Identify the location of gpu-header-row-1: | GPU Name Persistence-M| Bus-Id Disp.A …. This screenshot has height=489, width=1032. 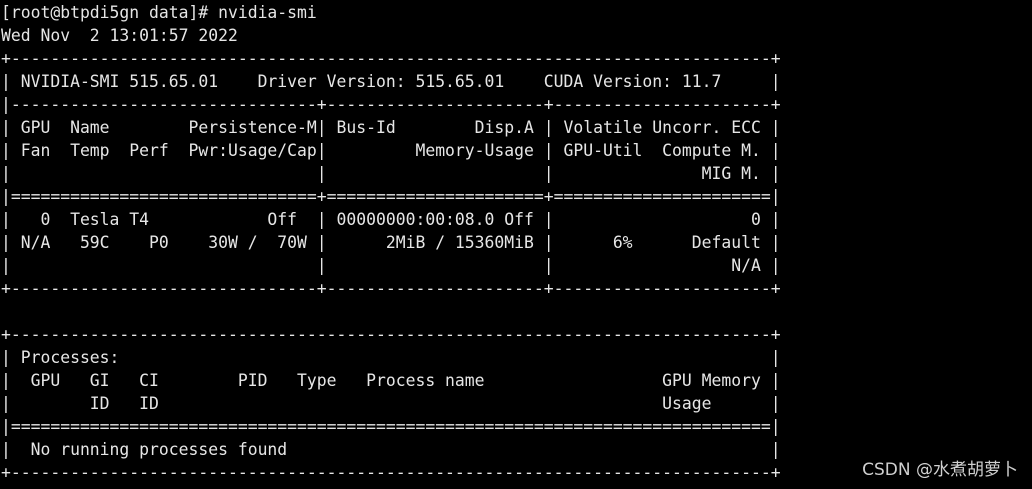
(391, 127).